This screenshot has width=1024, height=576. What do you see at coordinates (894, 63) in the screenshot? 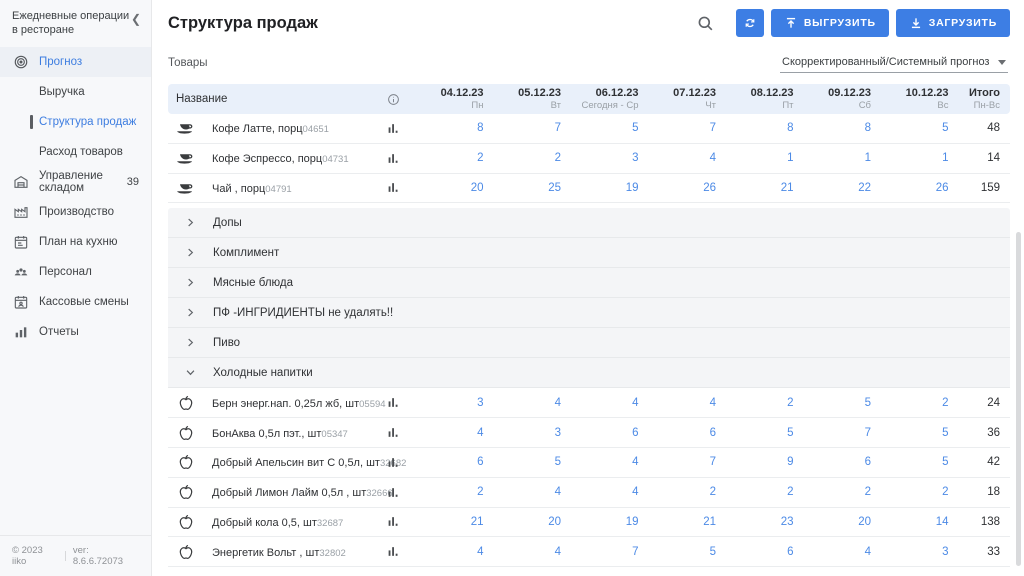
I see `forecast-select: Скорректированный/Системный прогноз` at bounding box center [894, 63].